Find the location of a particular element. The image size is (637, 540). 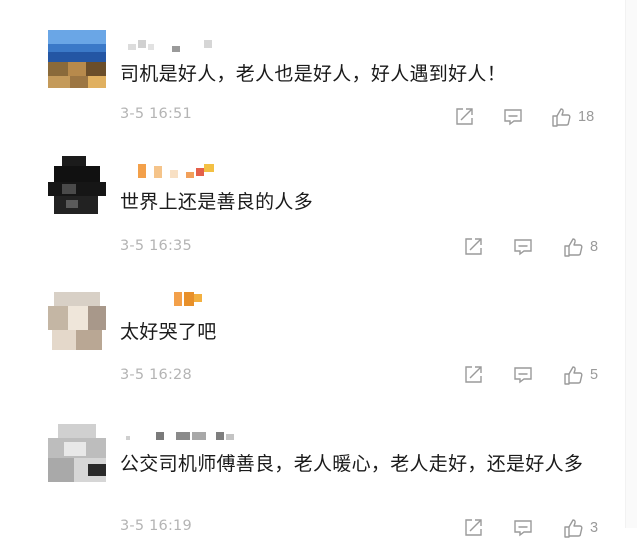

like-button: 8 is located at coordinates (580, 247).